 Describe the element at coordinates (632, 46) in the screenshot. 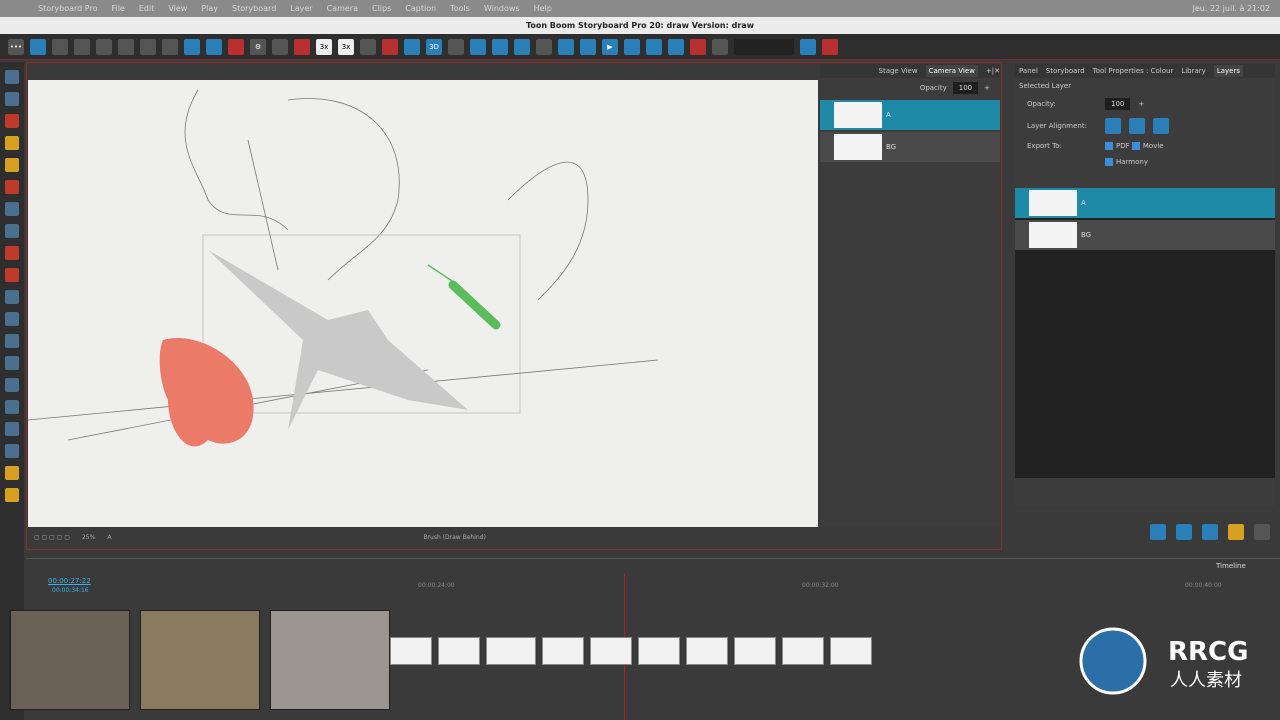

I see `loop-icon` at that location.